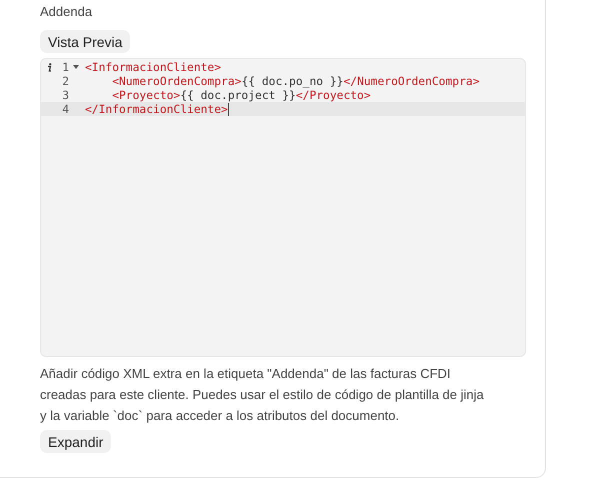 The height and width of the screenshot is (481, 598). Describe the element at coordinates (76, 67) in the screenshot. I see `fold-caret-icon` at that location.